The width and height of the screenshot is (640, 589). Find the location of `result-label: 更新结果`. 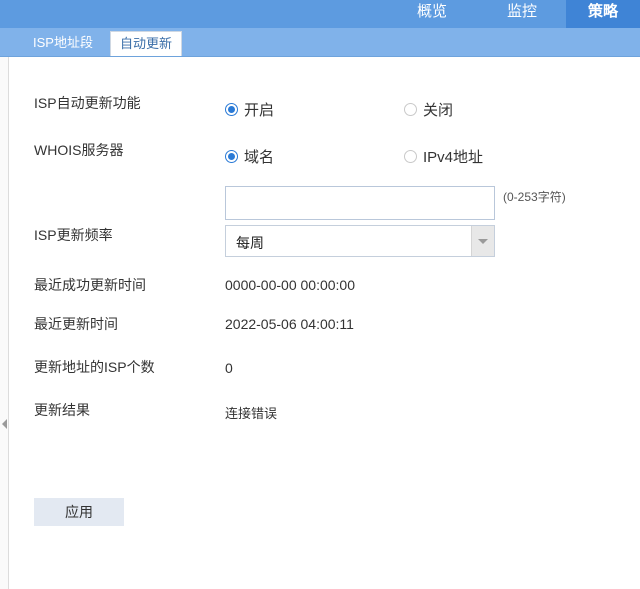

result-label: 更新结果 is located at coordinates (62, 410).